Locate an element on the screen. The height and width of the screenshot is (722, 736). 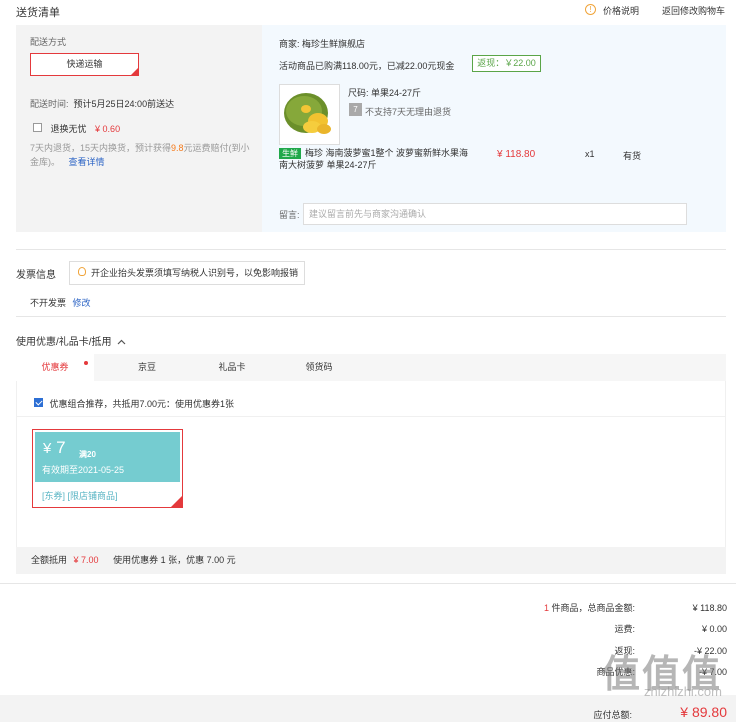
tab-coupons: 优惠券 is located at coordinates (55, 367).